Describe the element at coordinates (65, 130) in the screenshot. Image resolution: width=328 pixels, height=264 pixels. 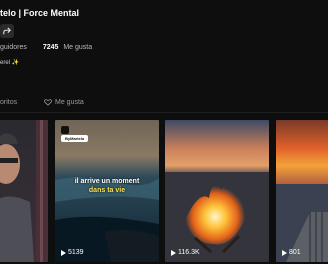
I see `tiktok-logo-icon` at that location.